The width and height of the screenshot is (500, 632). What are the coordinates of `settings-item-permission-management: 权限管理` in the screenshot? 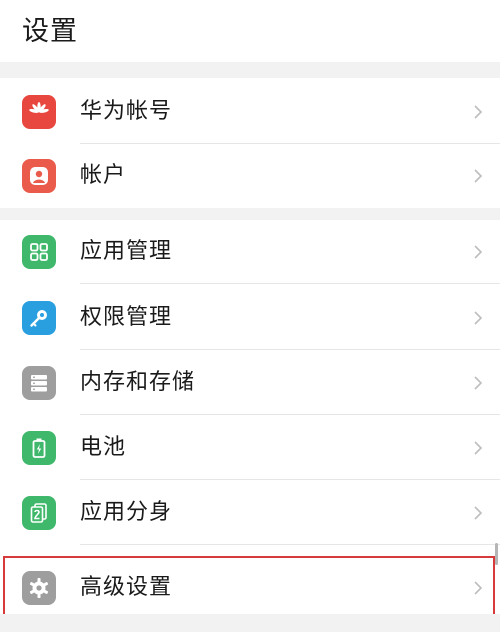 It's located at (250, 318).